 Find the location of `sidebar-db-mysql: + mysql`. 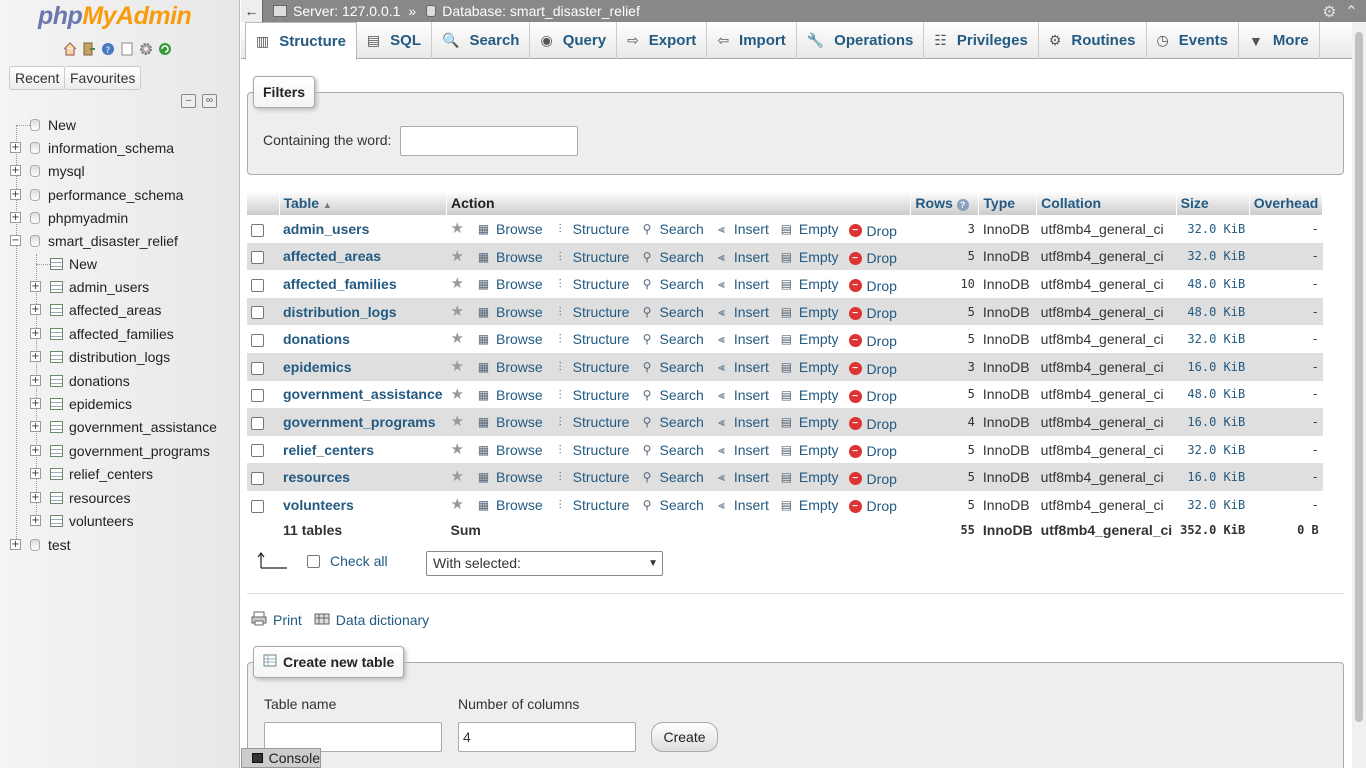

sidebar-db-mysql: + mysql is located at coordinates (119, 171).